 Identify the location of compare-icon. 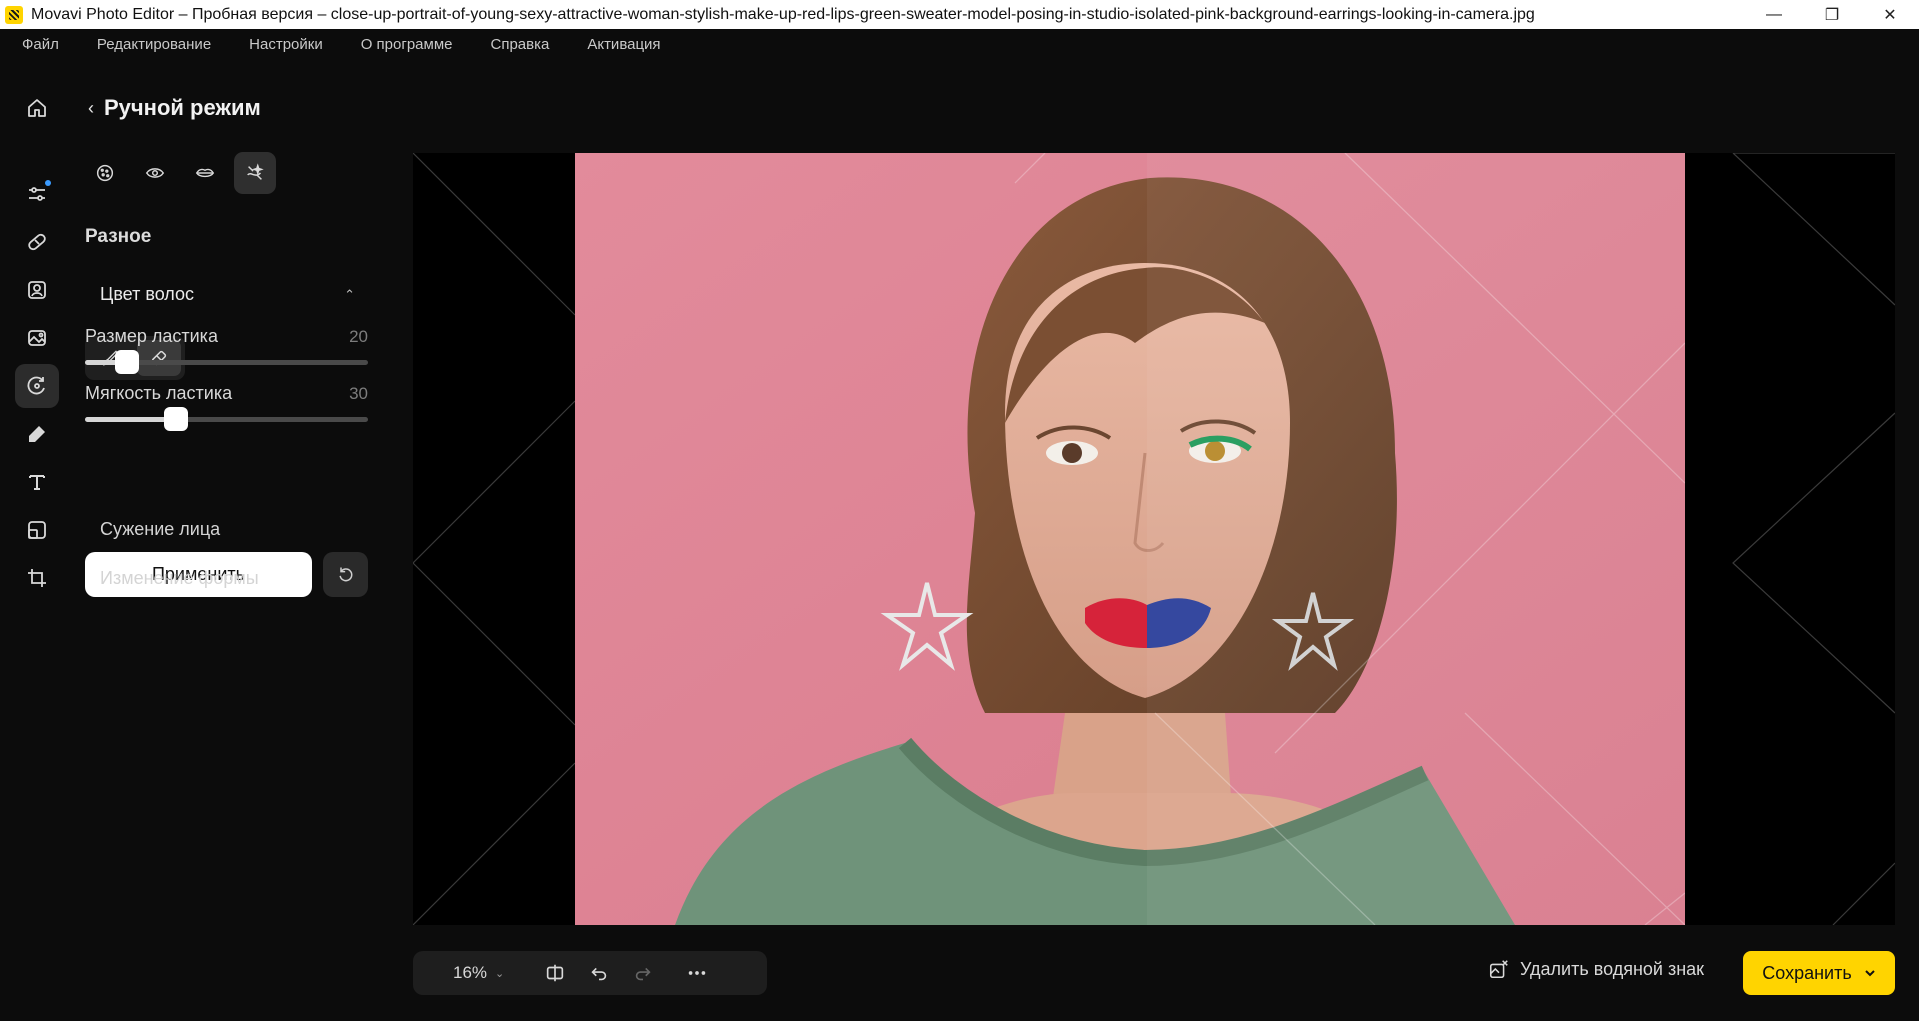
(555, 973).